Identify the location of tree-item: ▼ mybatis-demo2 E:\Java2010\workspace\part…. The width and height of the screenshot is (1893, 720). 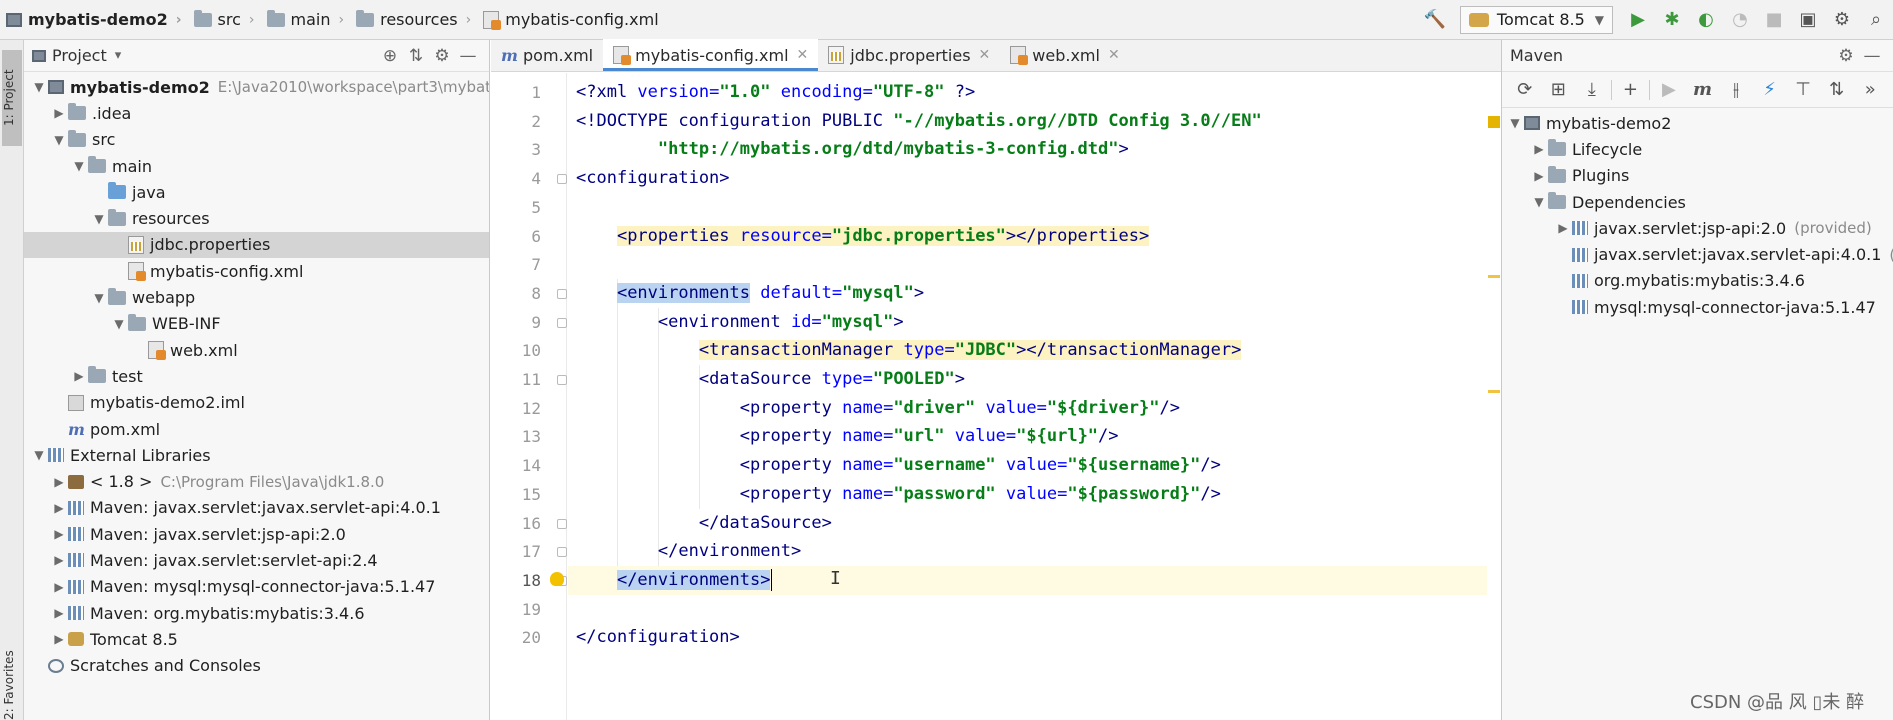
(256, 87).